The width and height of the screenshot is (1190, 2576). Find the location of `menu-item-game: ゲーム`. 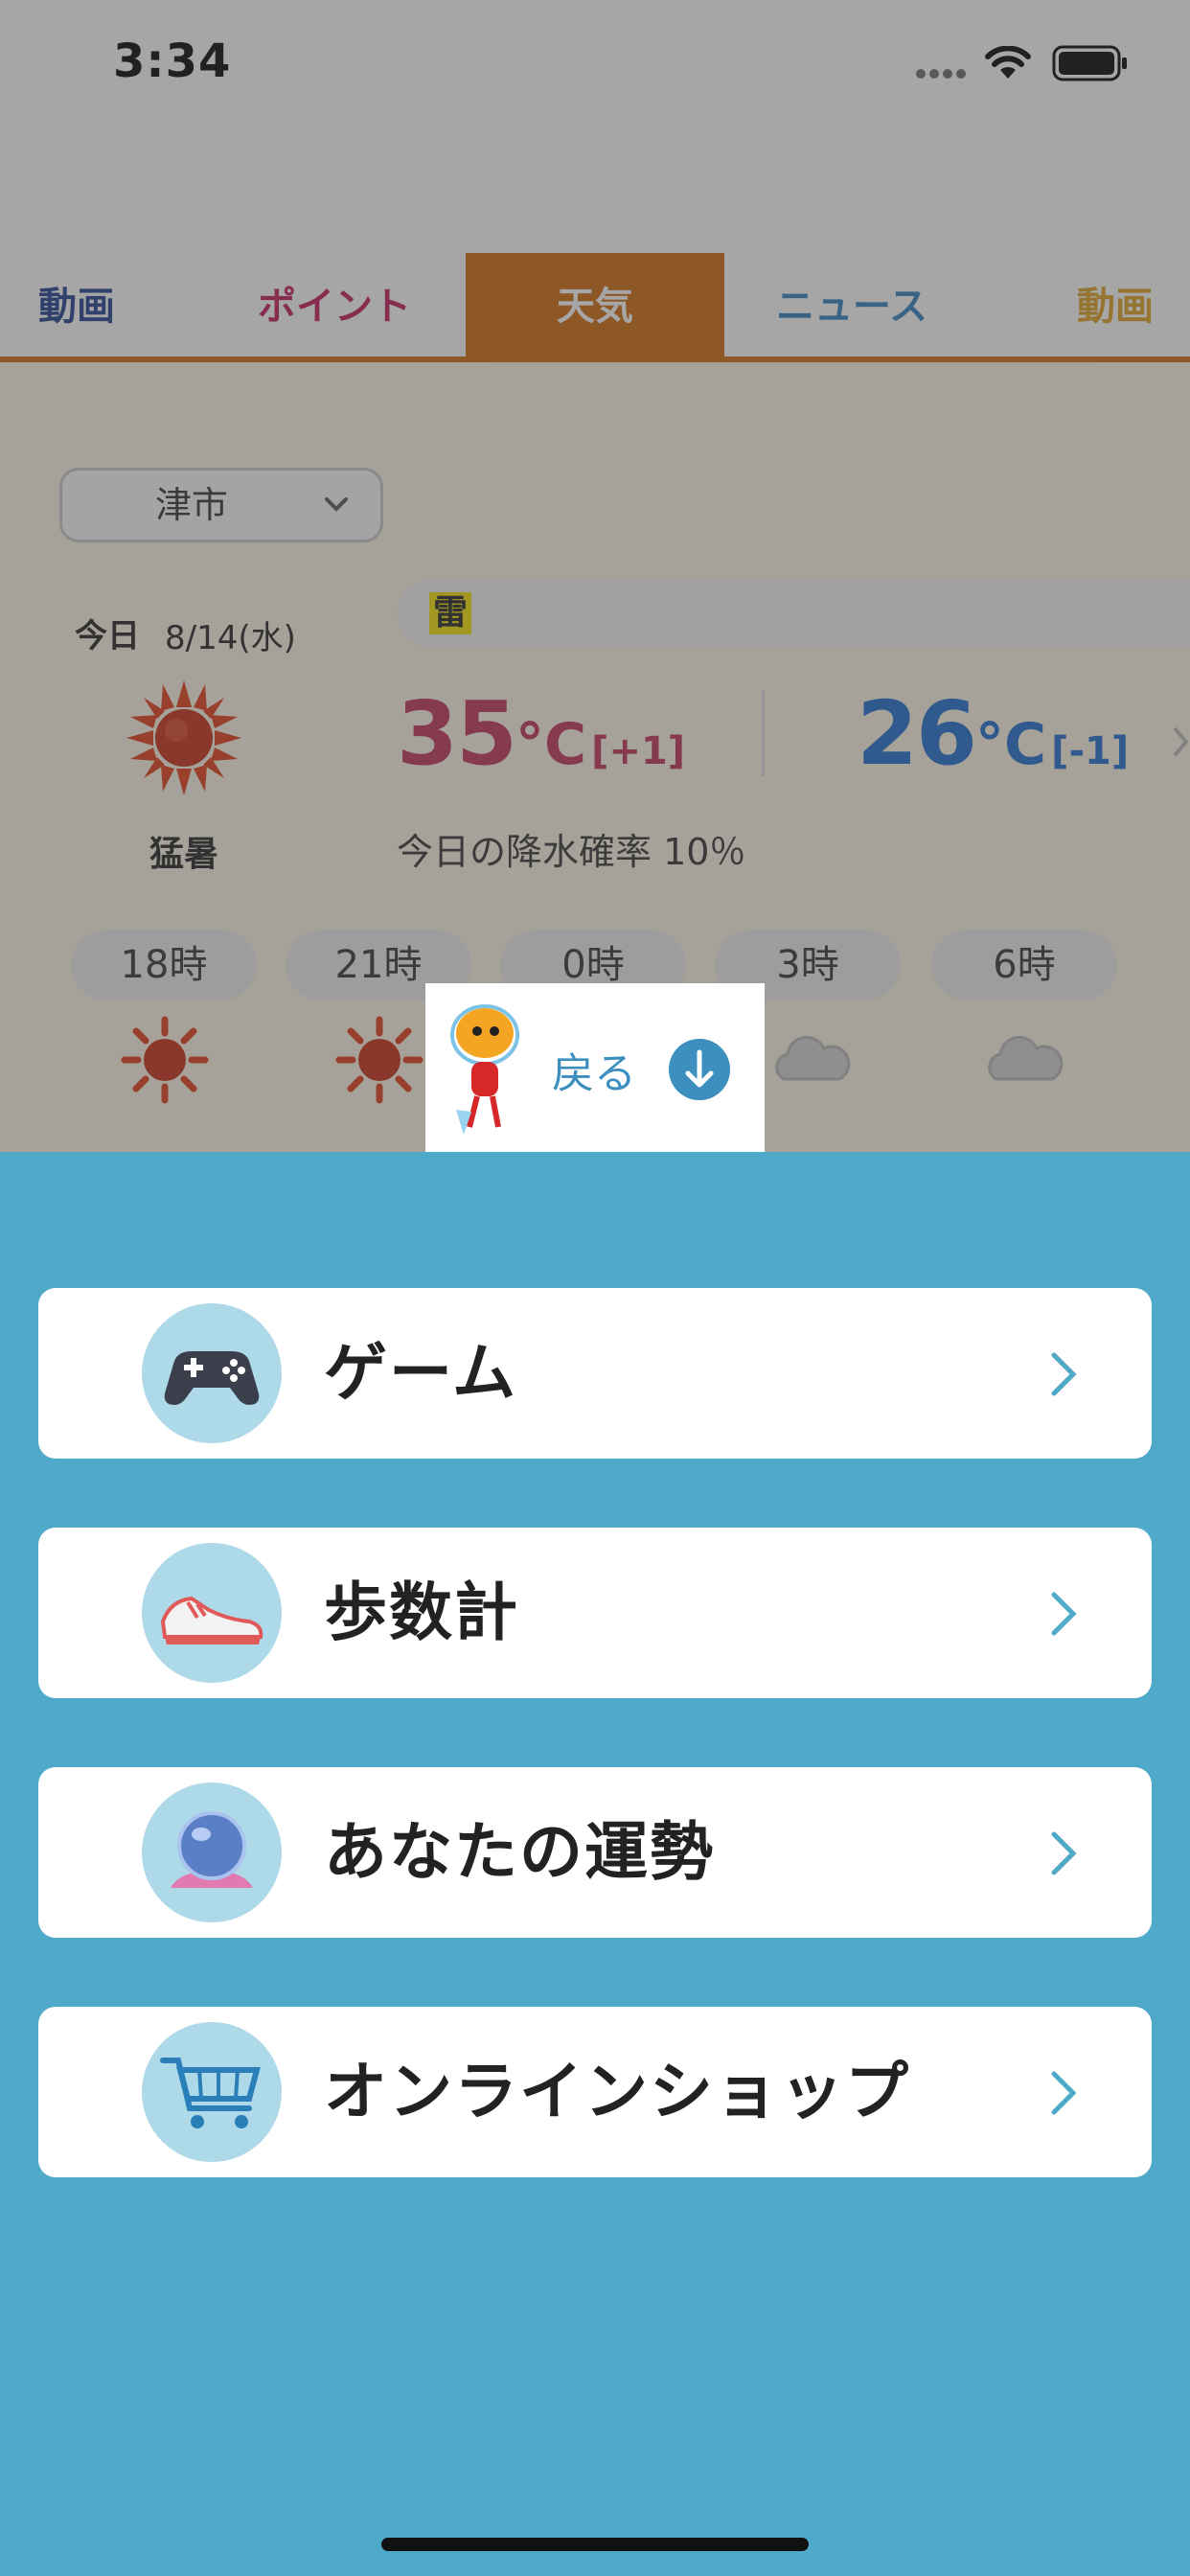

menu-item-game: ゲーム is located at coordinates (595, 1373).